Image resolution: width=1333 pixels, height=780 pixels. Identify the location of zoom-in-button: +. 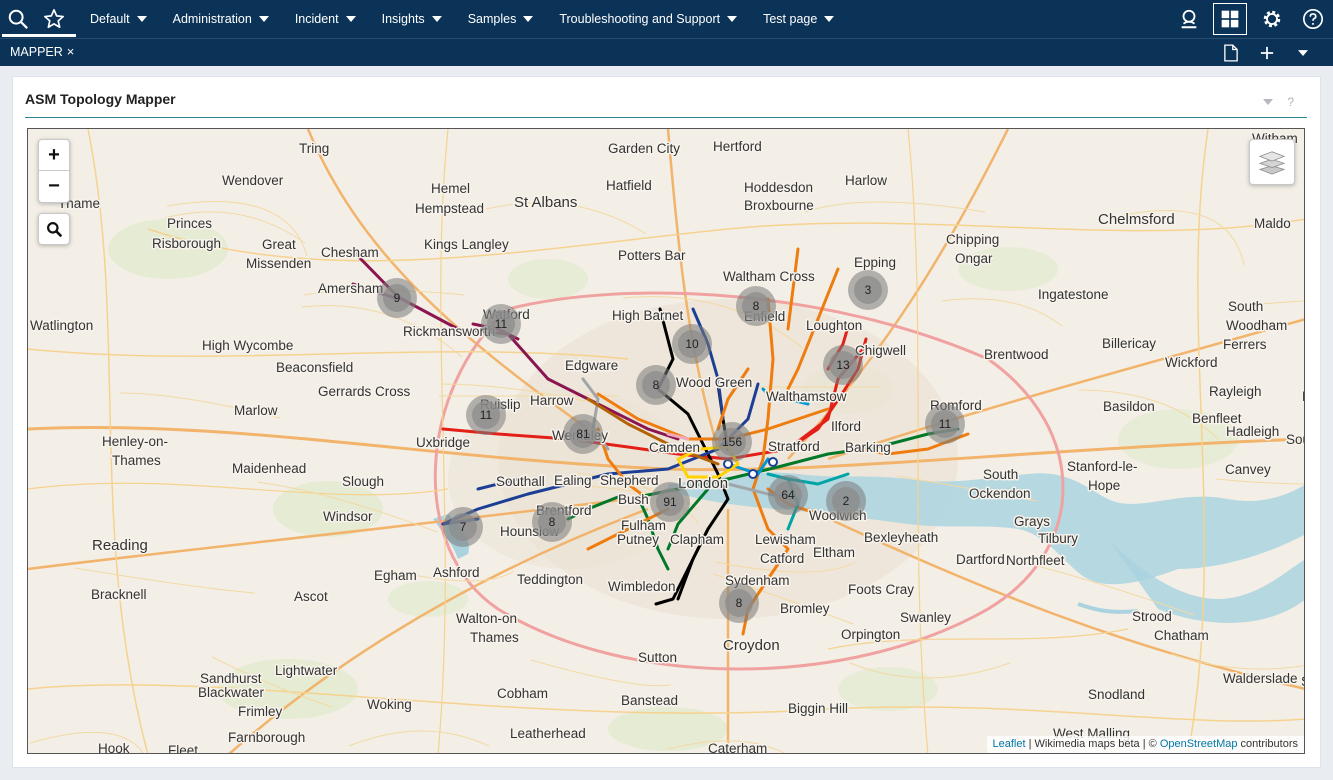
(54, 155).